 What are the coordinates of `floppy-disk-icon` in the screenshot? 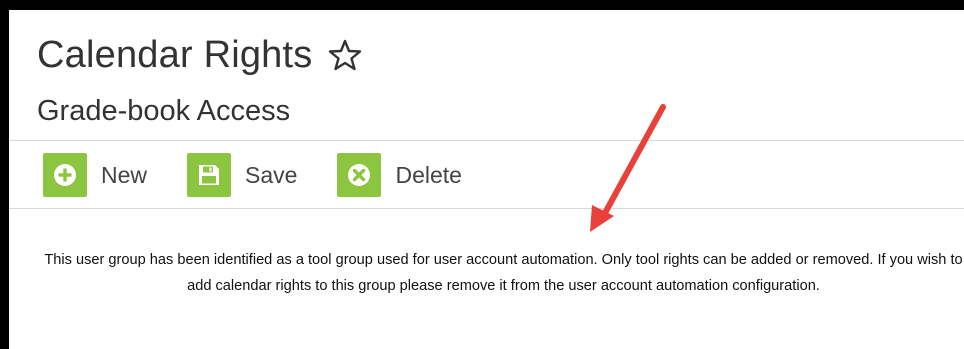 It's located at (209, 175).